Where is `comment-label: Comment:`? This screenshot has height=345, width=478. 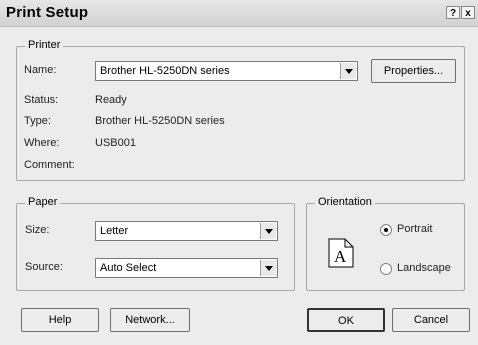 comment-label: Comment: is located at coordinates (49, 165).